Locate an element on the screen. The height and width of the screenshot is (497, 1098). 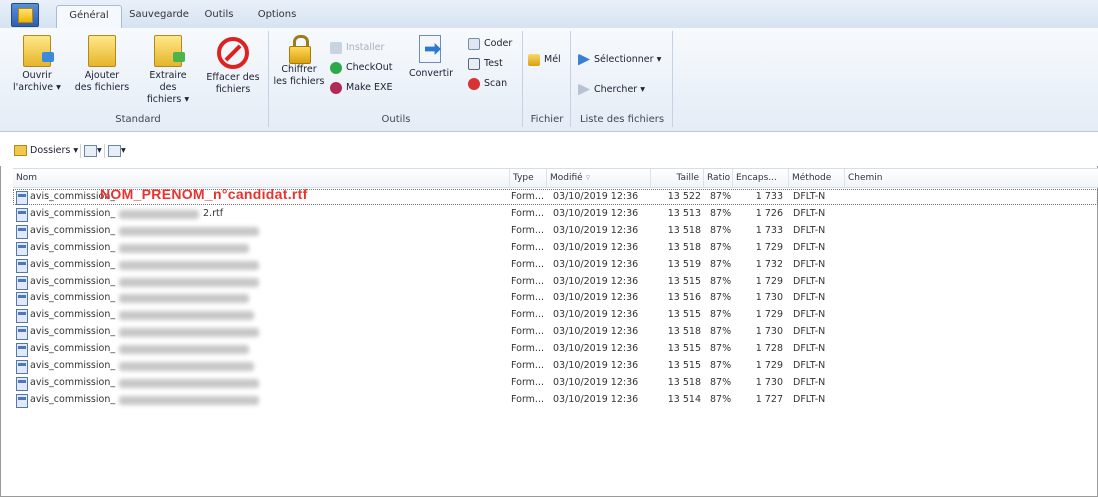
group-label-outils: Outils is located at coordinates (396, 119).